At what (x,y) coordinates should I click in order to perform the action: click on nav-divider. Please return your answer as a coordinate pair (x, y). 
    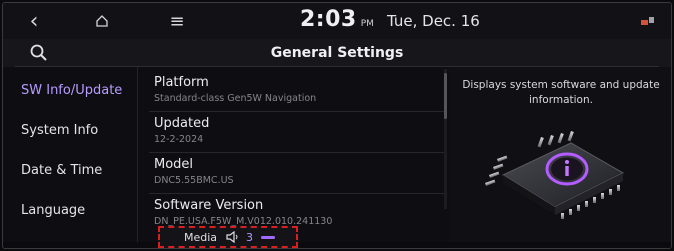
    Looking at the image, I should click on (137, 154).